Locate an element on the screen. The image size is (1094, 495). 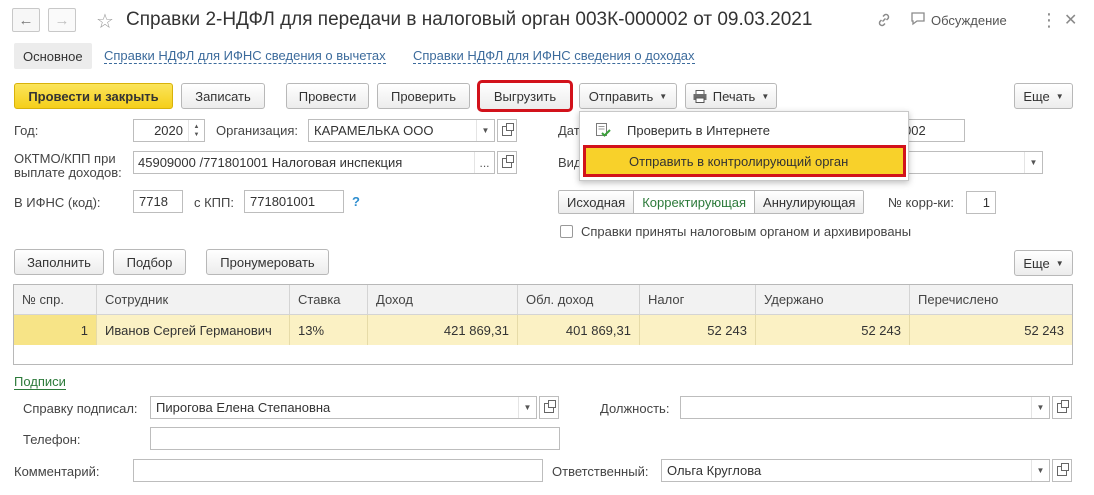
more-vertical-icon: ⋮ is located at coordinates (1049, 20).